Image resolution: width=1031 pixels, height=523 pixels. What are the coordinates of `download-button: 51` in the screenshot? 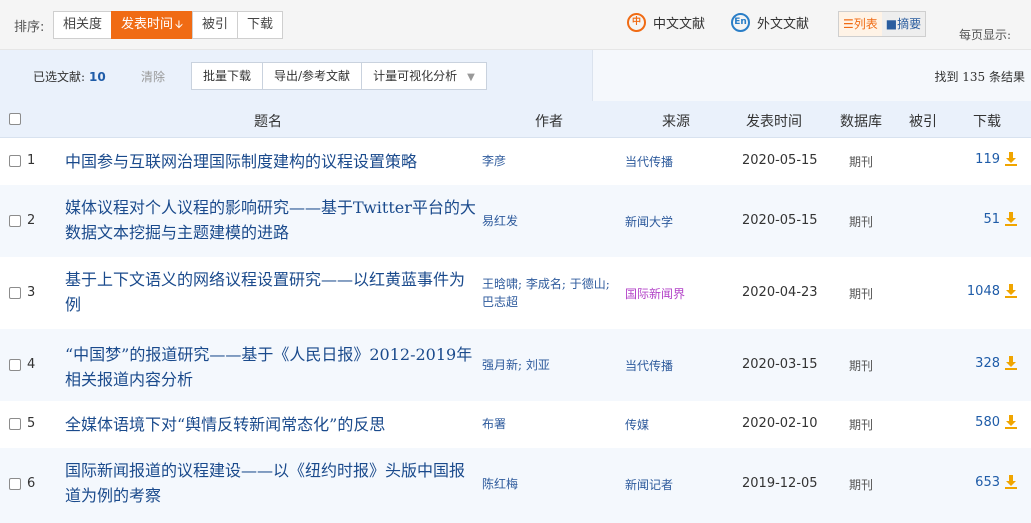 It's located at (1001, 219).